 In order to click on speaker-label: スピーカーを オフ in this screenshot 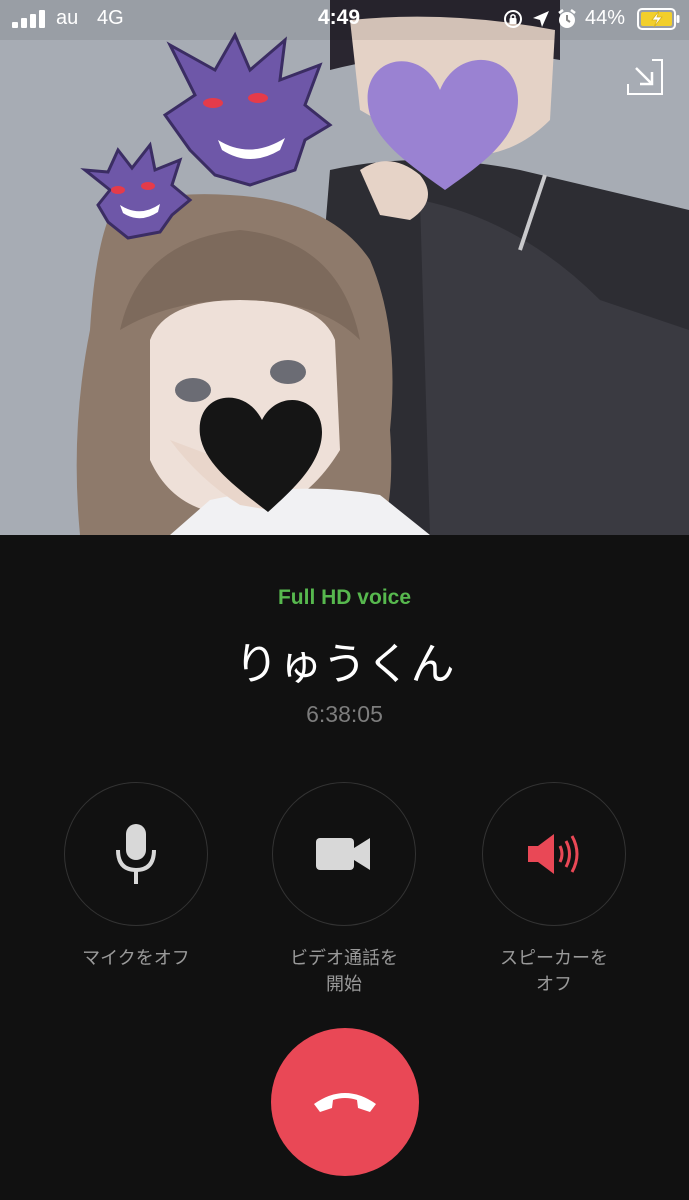, I will do `click(554, 971)`.